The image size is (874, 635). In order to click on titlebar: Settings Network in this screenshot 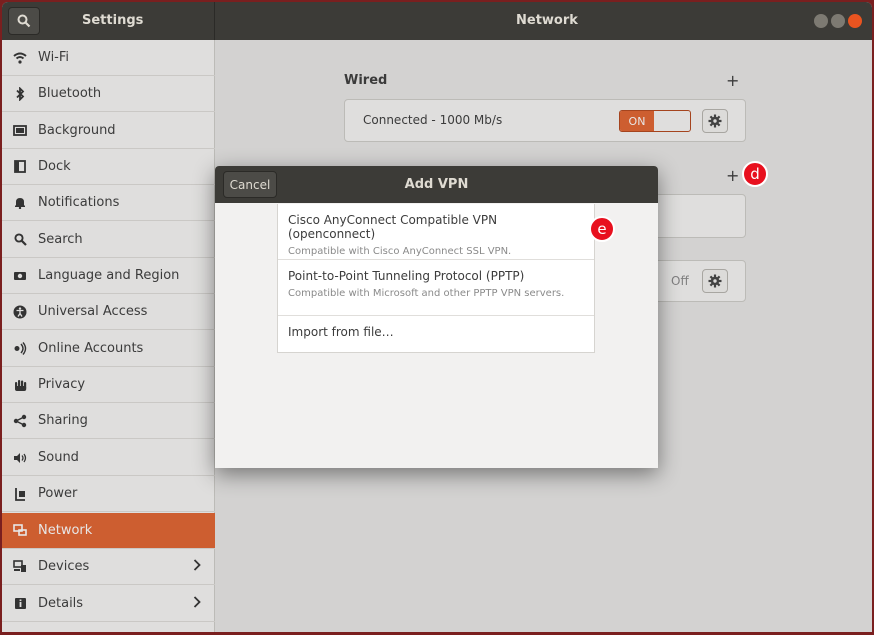, I will do `click(437, 21)`.